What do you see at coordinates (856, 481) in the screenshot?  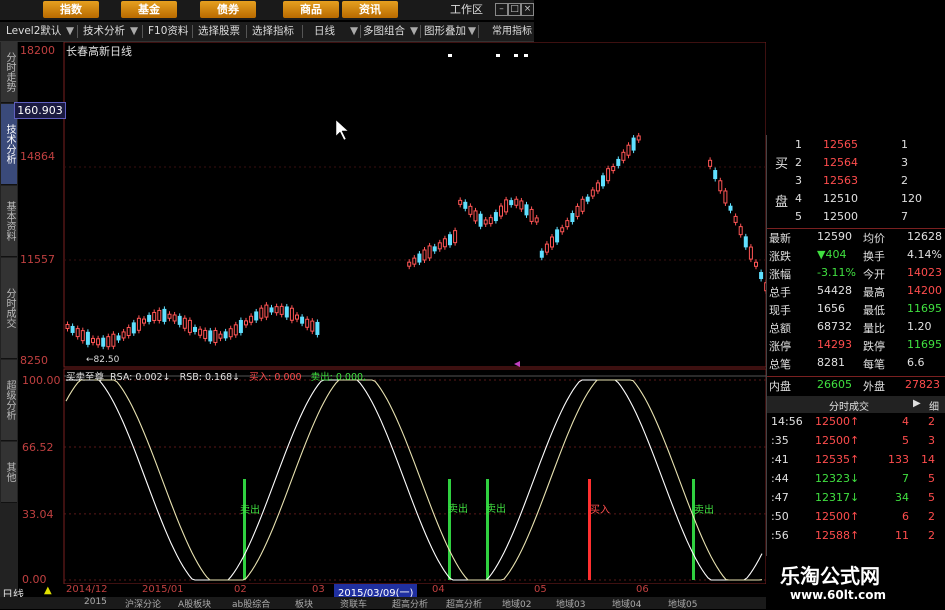 I see `trade-row: :44 12323↓ 7 5` at bounding box center [856, 481].